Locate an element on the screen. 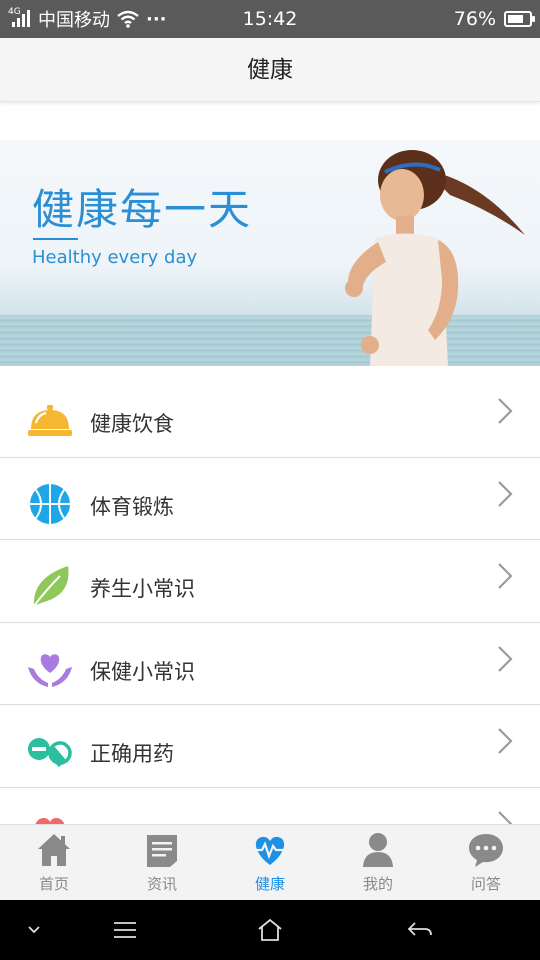  chat-icon is located at coordinates (486, 850).